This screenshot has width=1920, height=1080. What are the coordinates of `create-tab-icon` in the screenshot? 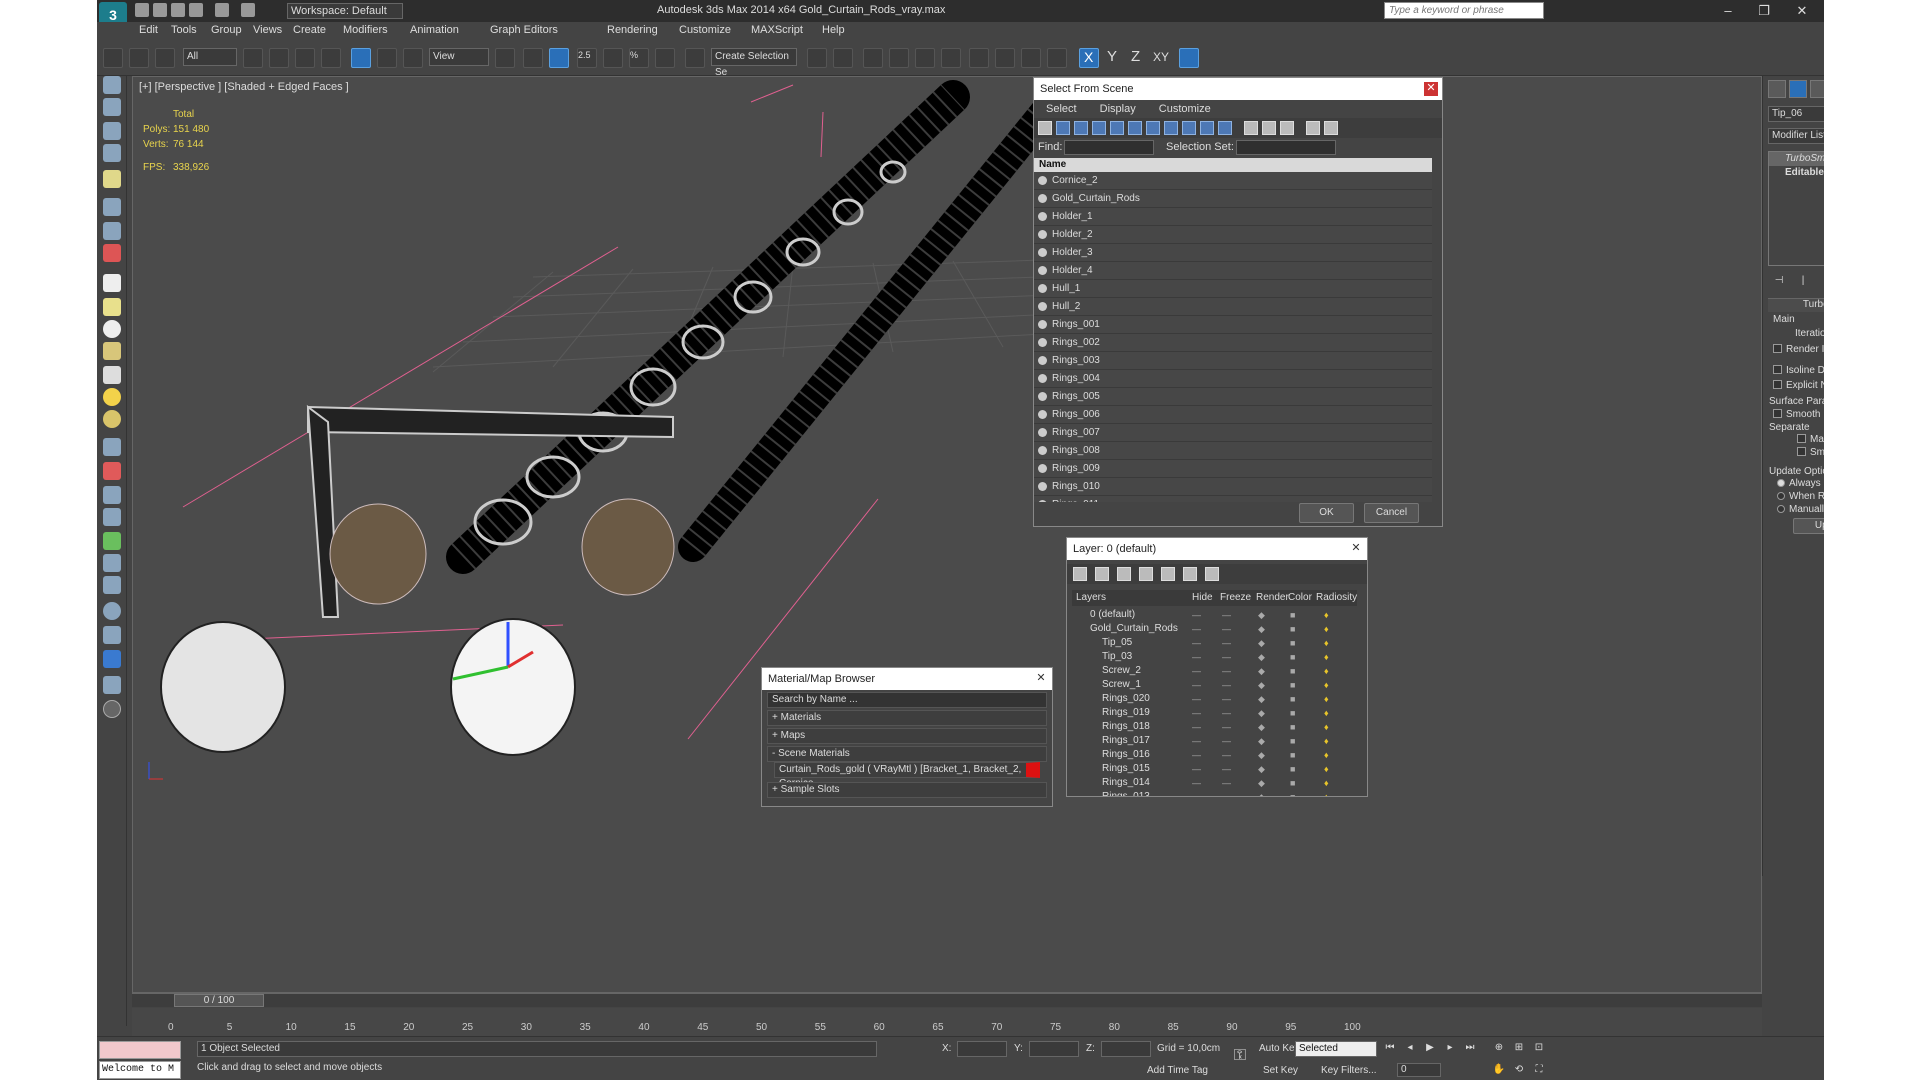 It's located at (1777, 89).